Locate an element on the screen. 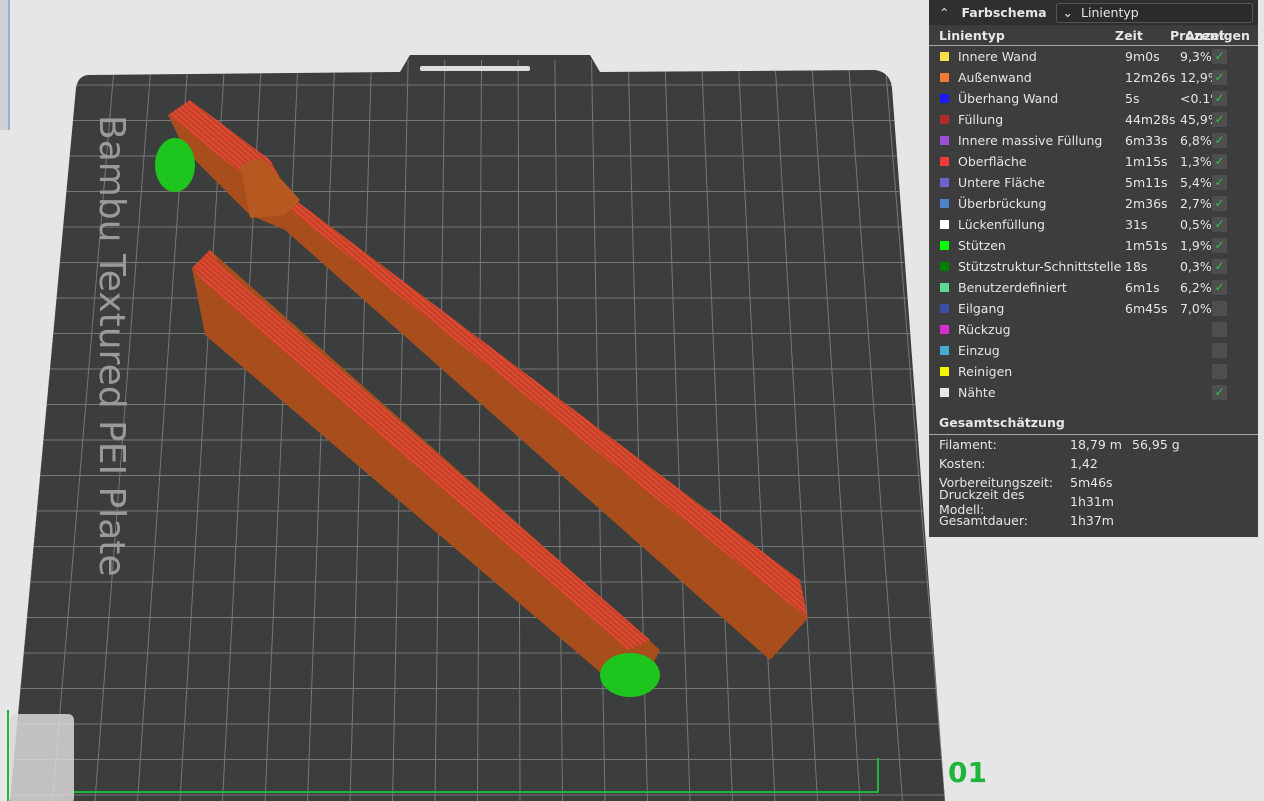 The width and height of the screenshot is (1264, 801). chevron-down-icon: ⌄ is located at coordinates (1068, 12).